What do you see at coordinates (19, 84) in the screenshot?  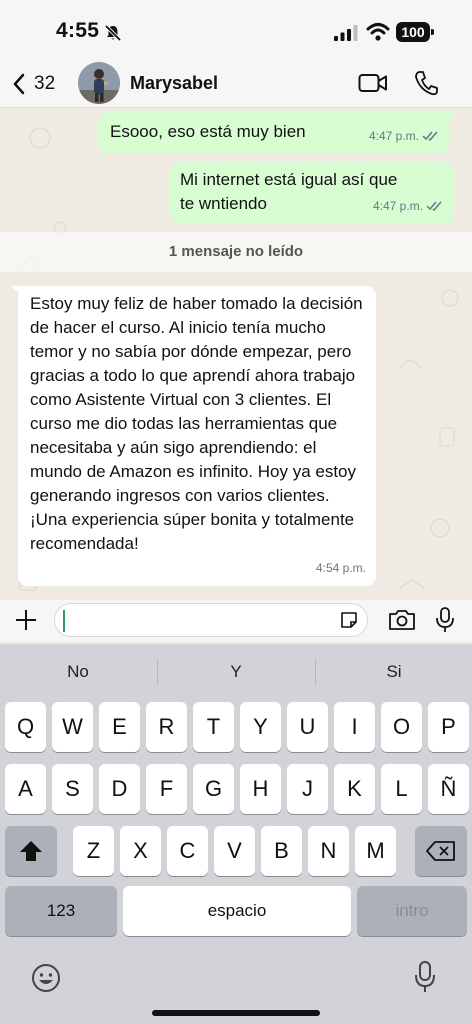 I see `chevron-left-icon` at bounding box center [19, 84].